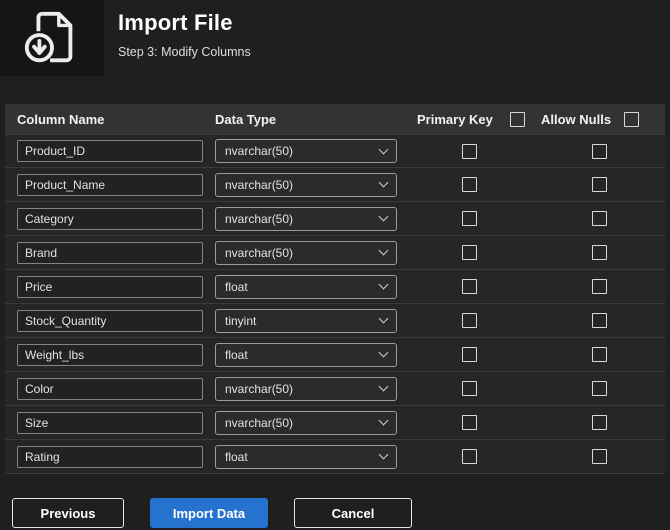  I want to click on previous-button: Previous, so click(68, 513).